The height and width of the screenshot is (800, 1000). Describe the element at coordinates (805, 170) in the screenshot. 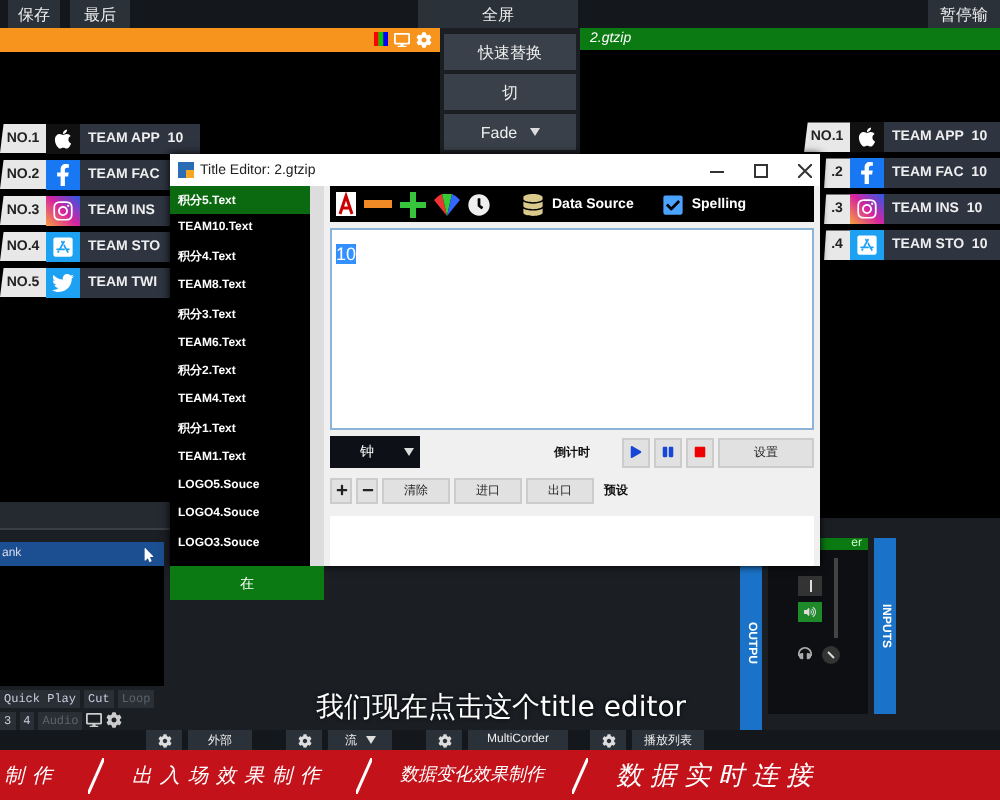

I see `close-icon` at that location.